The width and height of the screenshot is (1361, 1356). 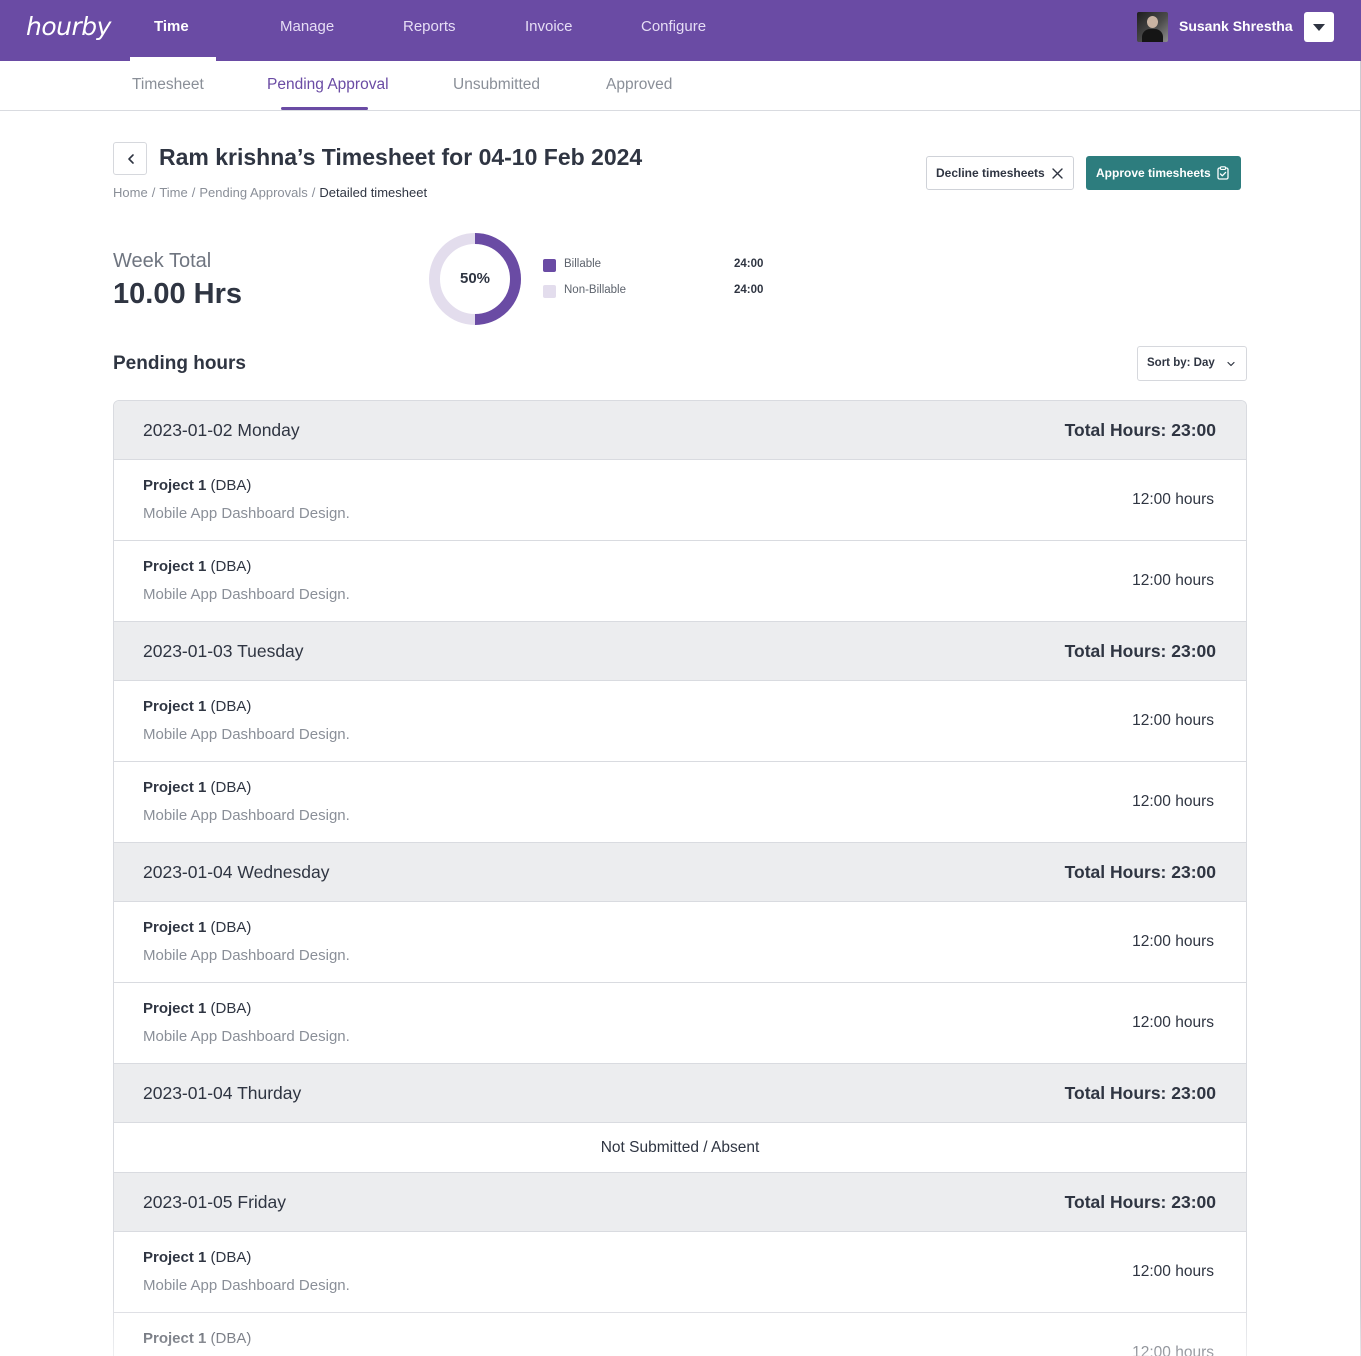 I want to click on time-entry-row: Project 1 (DBA) 12:00 hours, so click(x=680, y=1334).